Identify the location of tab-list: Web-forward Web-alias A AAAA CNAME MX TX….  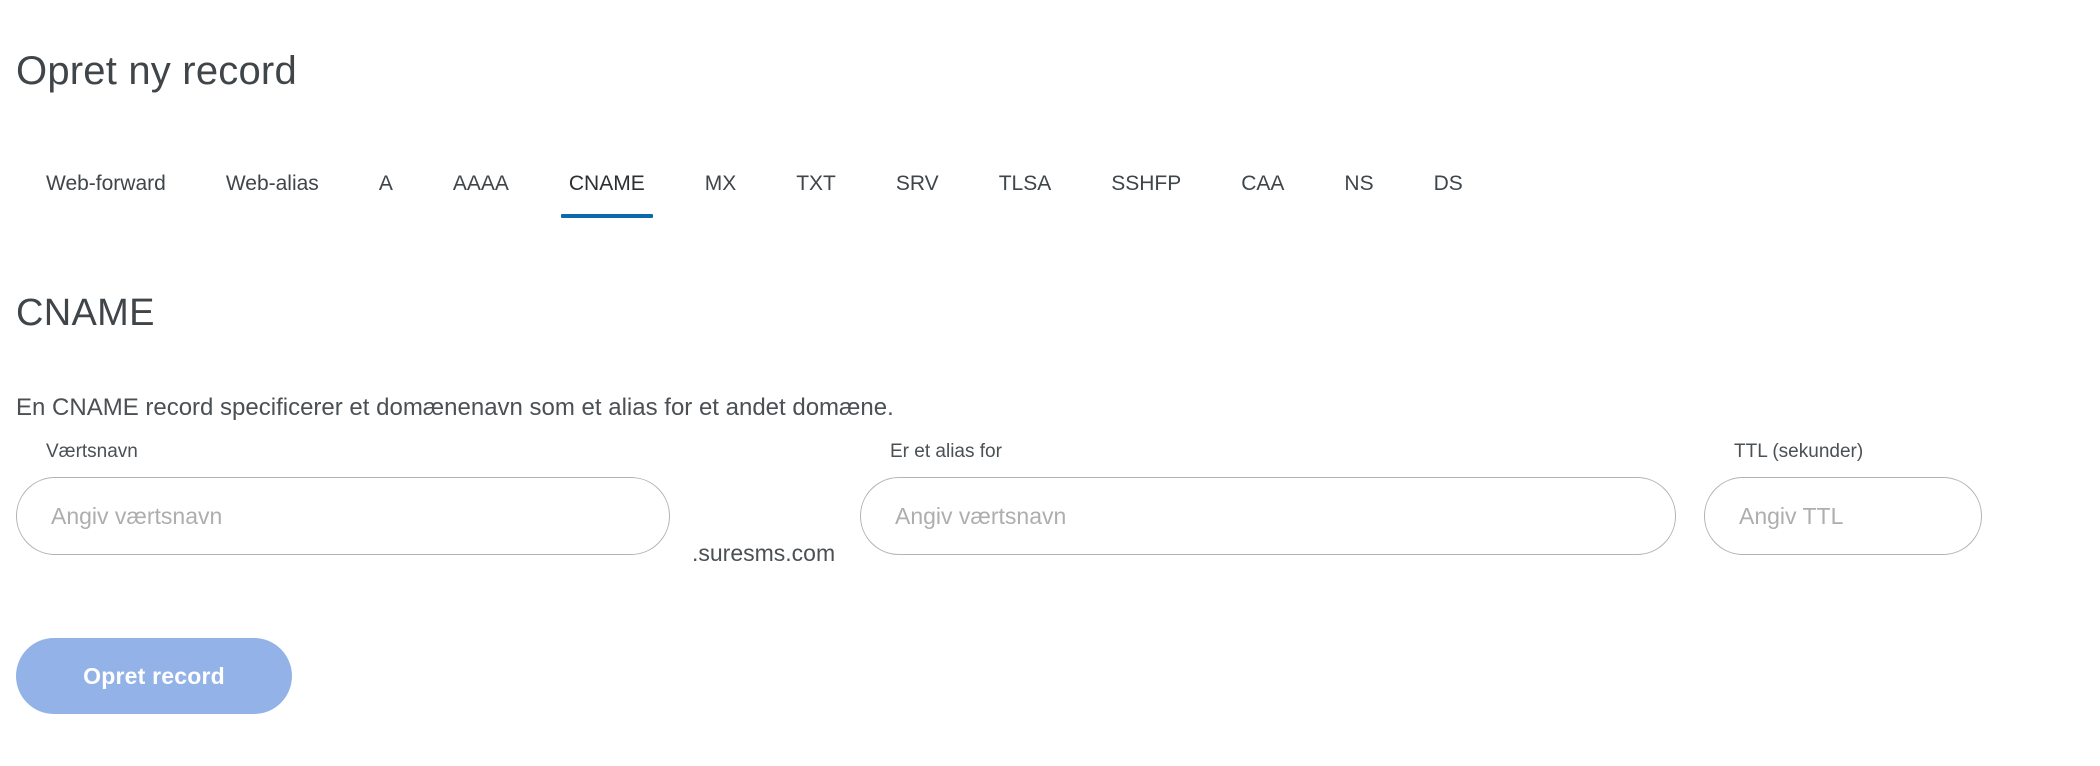
(1050, 184).